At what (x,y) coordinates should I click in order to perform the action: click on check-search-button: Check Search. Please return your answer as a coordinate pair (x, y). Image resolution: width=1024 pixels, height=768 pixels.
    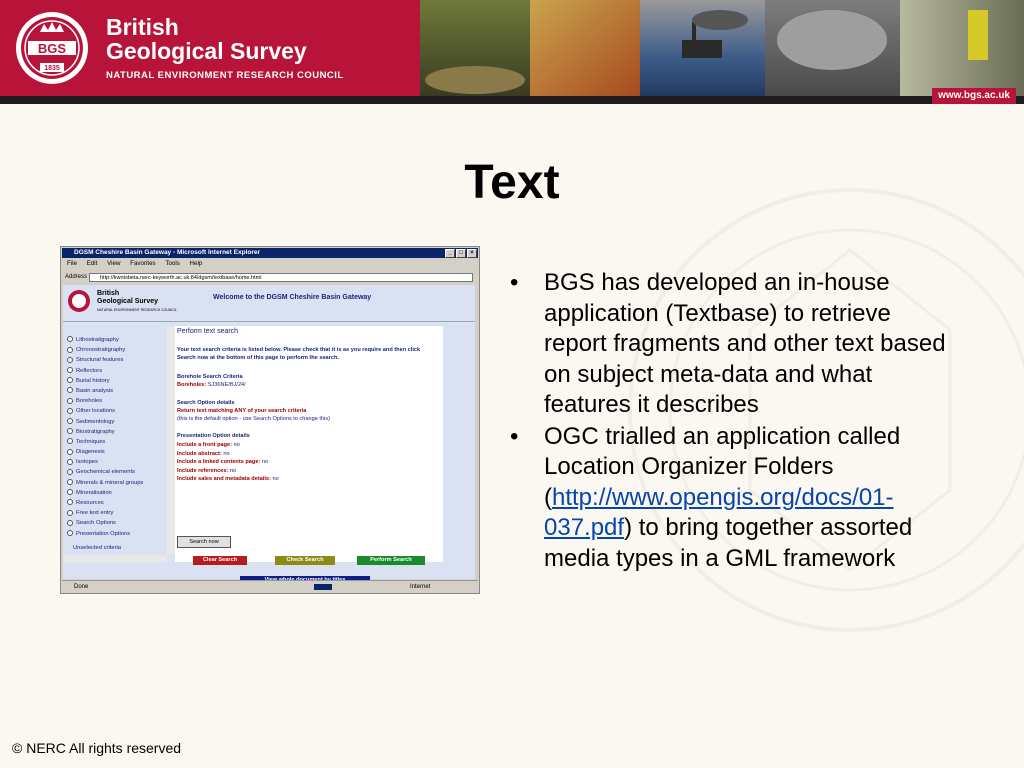
    Looking at the image, I should click on (305, 560).